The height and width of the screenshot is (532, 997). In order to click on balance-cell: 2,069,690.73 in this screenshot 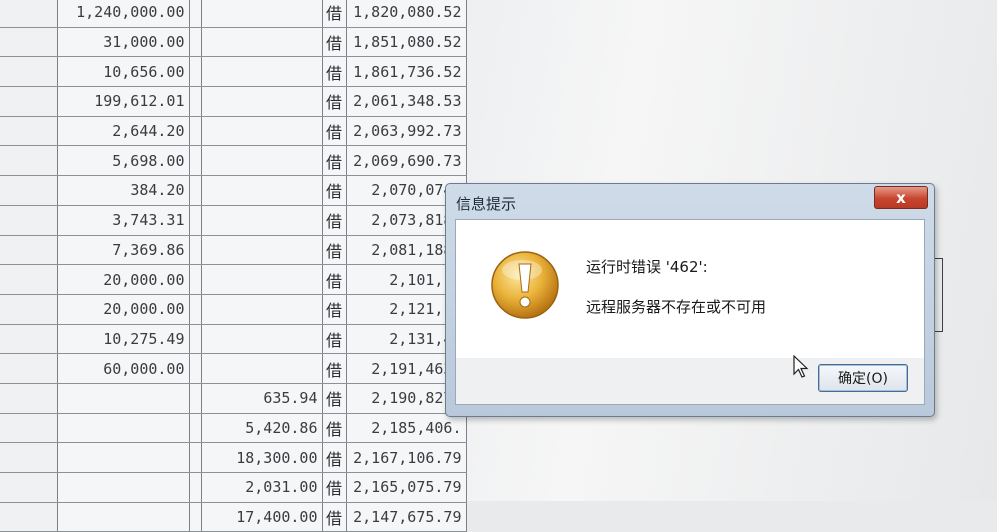, I will do `click(406, 161)`.